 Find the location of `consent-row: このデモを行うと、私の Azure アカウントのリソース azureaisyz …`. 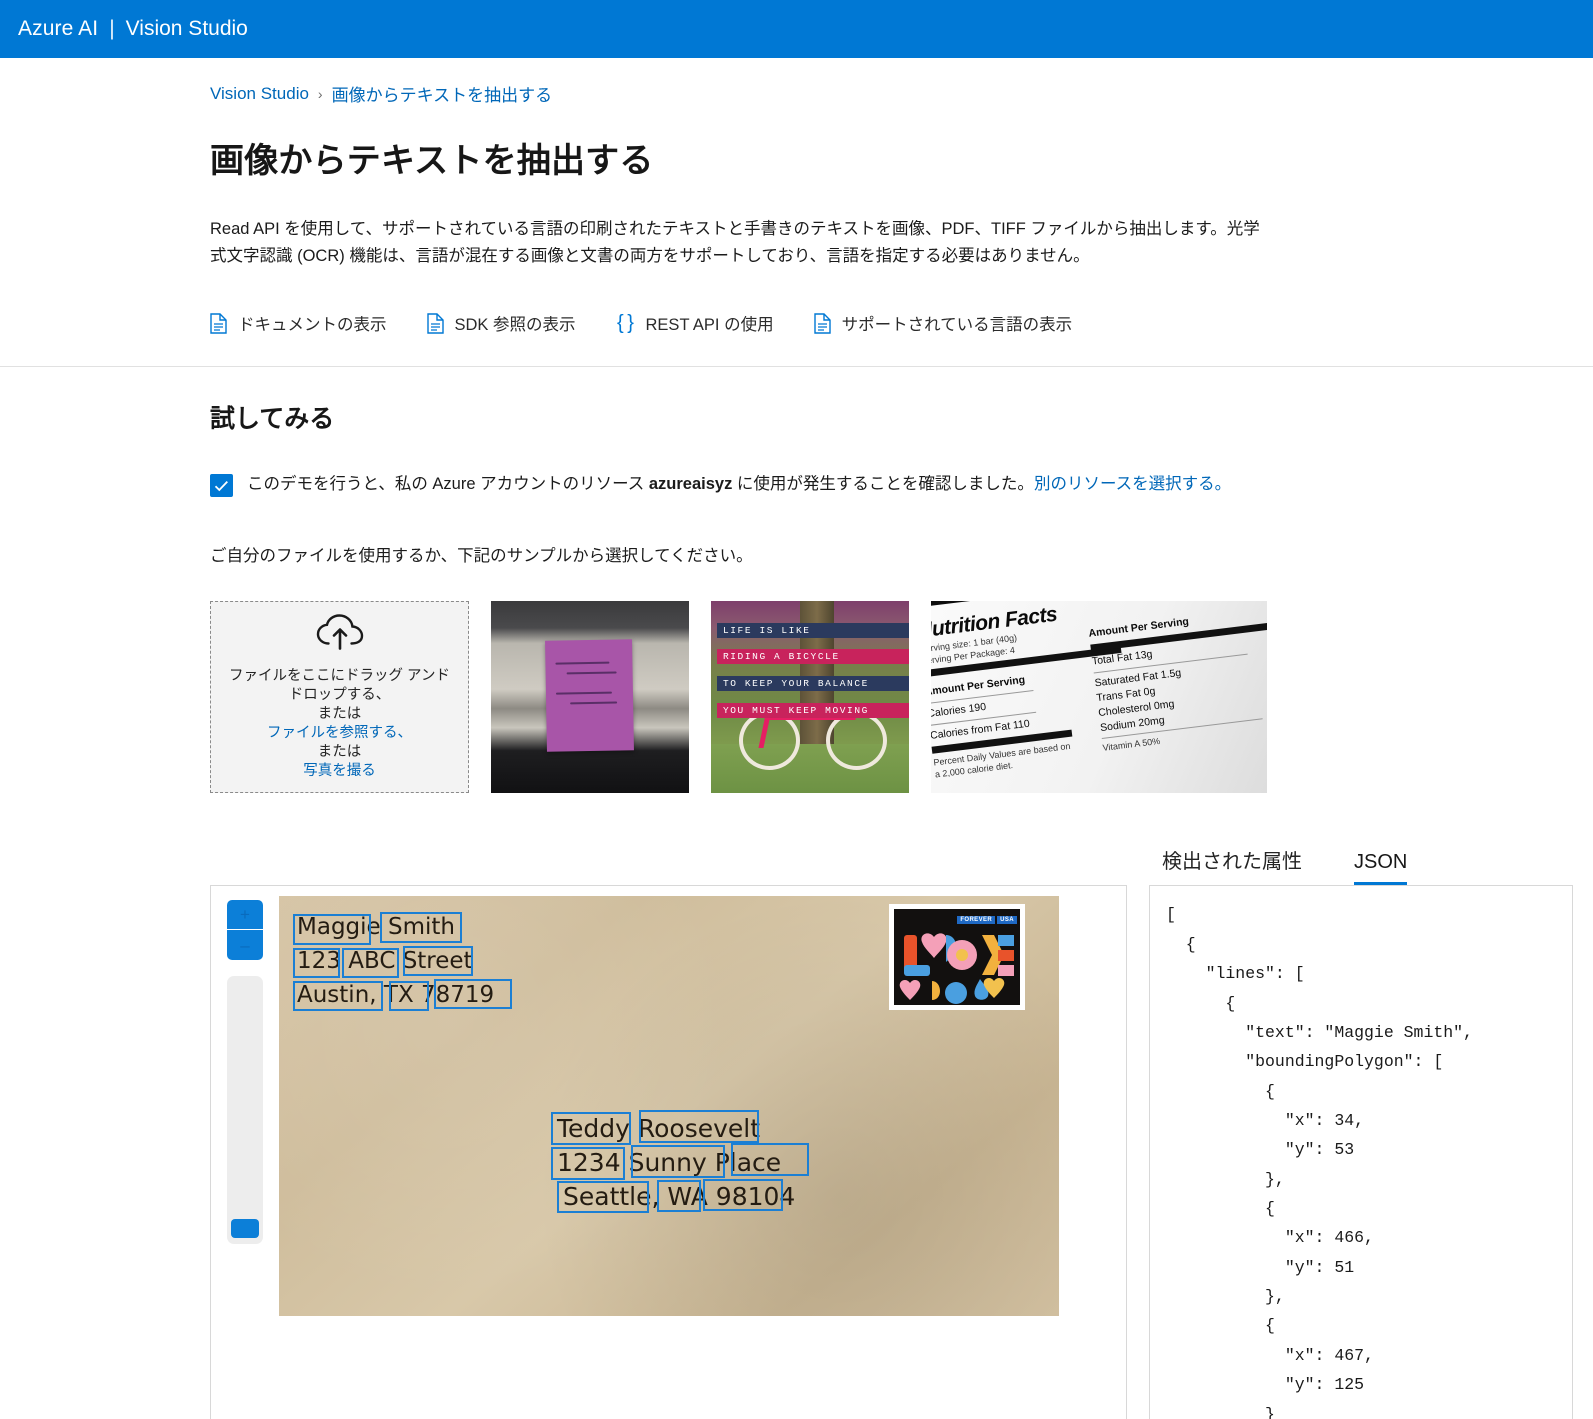

consent-row: このデモを行うと、私の Azure アカウントのリソース azureaisyz … is located at coordinates (891, 485).